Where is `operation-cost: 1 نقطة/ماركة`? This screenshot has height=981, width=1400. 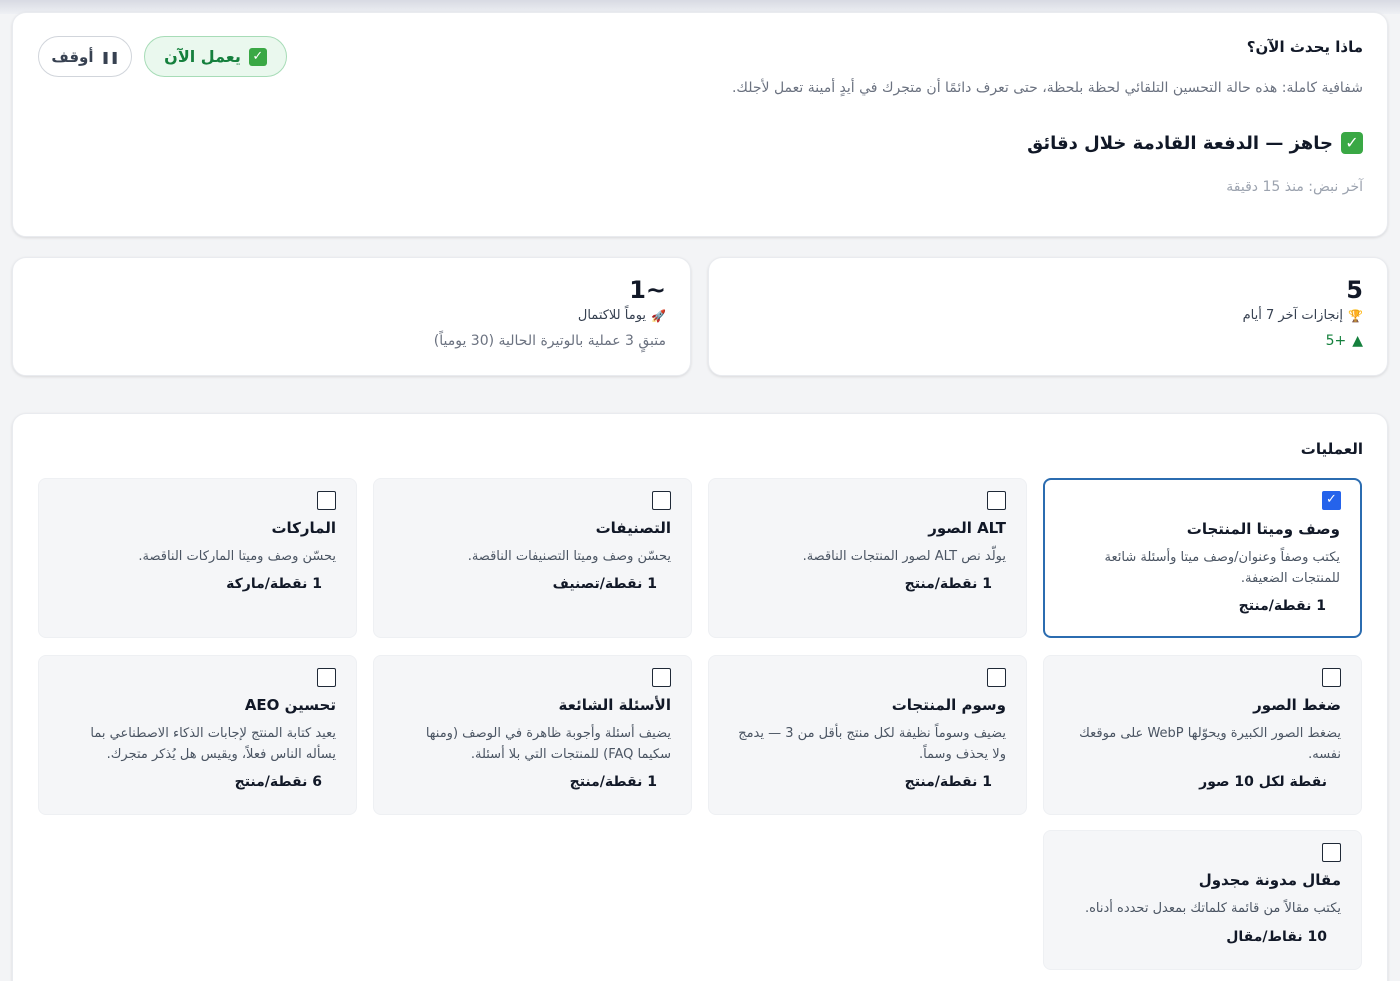 operation-cost: 1 نقطة/ماركة is located at coordinates (274, 584).